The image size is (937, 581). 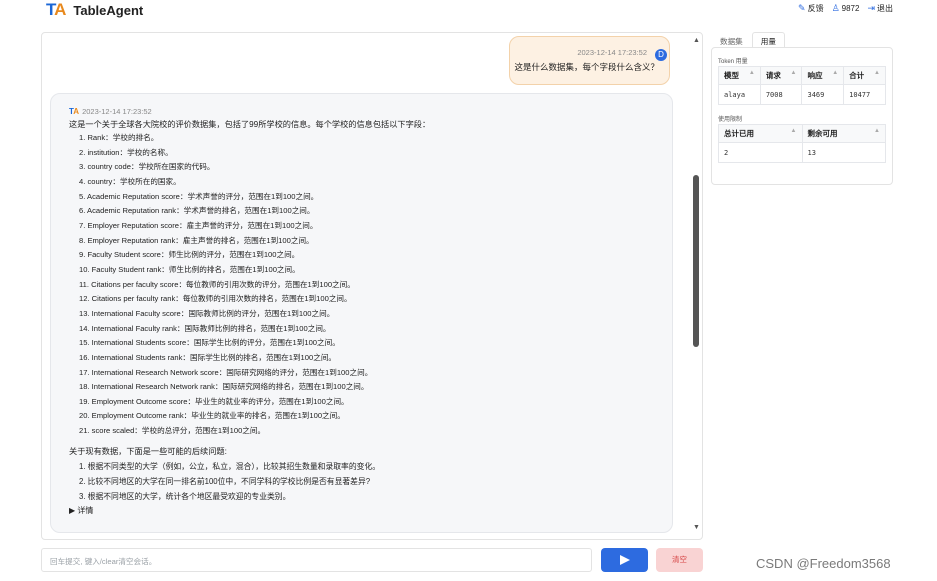 I want to click on feedback-button: ✎ 反馈, so click(x=811, y=8).